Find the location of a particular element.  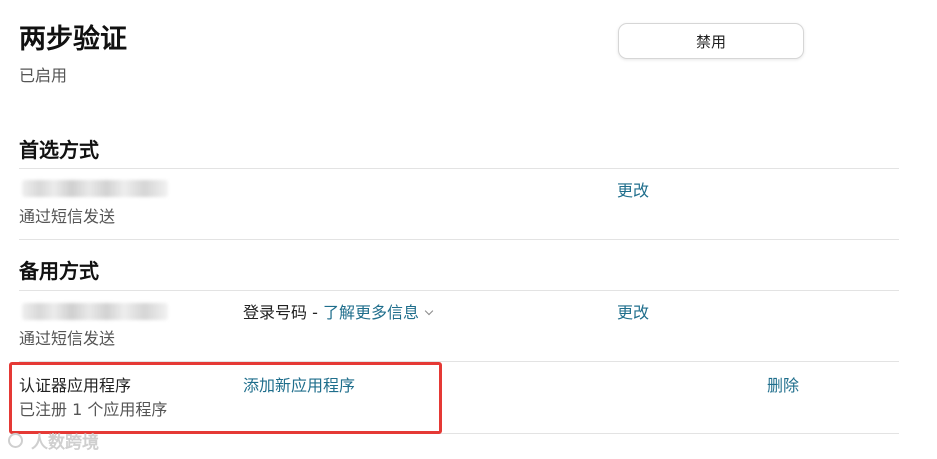

preferred-change-link: 更改 is located at coordinates (633, 191).